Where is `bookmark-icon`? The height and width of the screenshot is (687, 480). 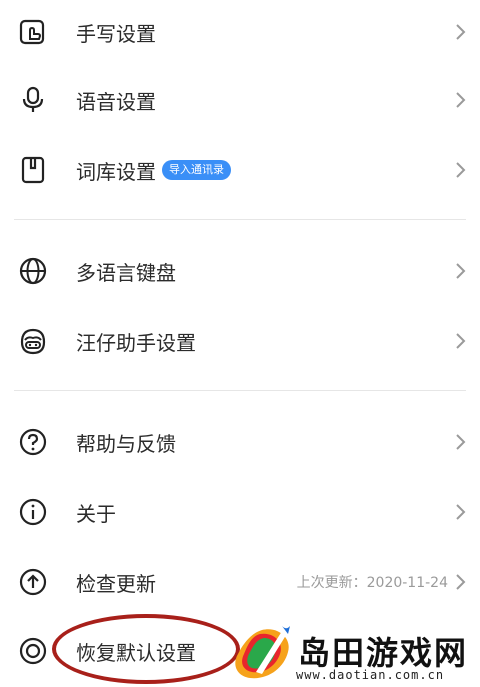
bookmark-icon is located at coordinates (33, 170).